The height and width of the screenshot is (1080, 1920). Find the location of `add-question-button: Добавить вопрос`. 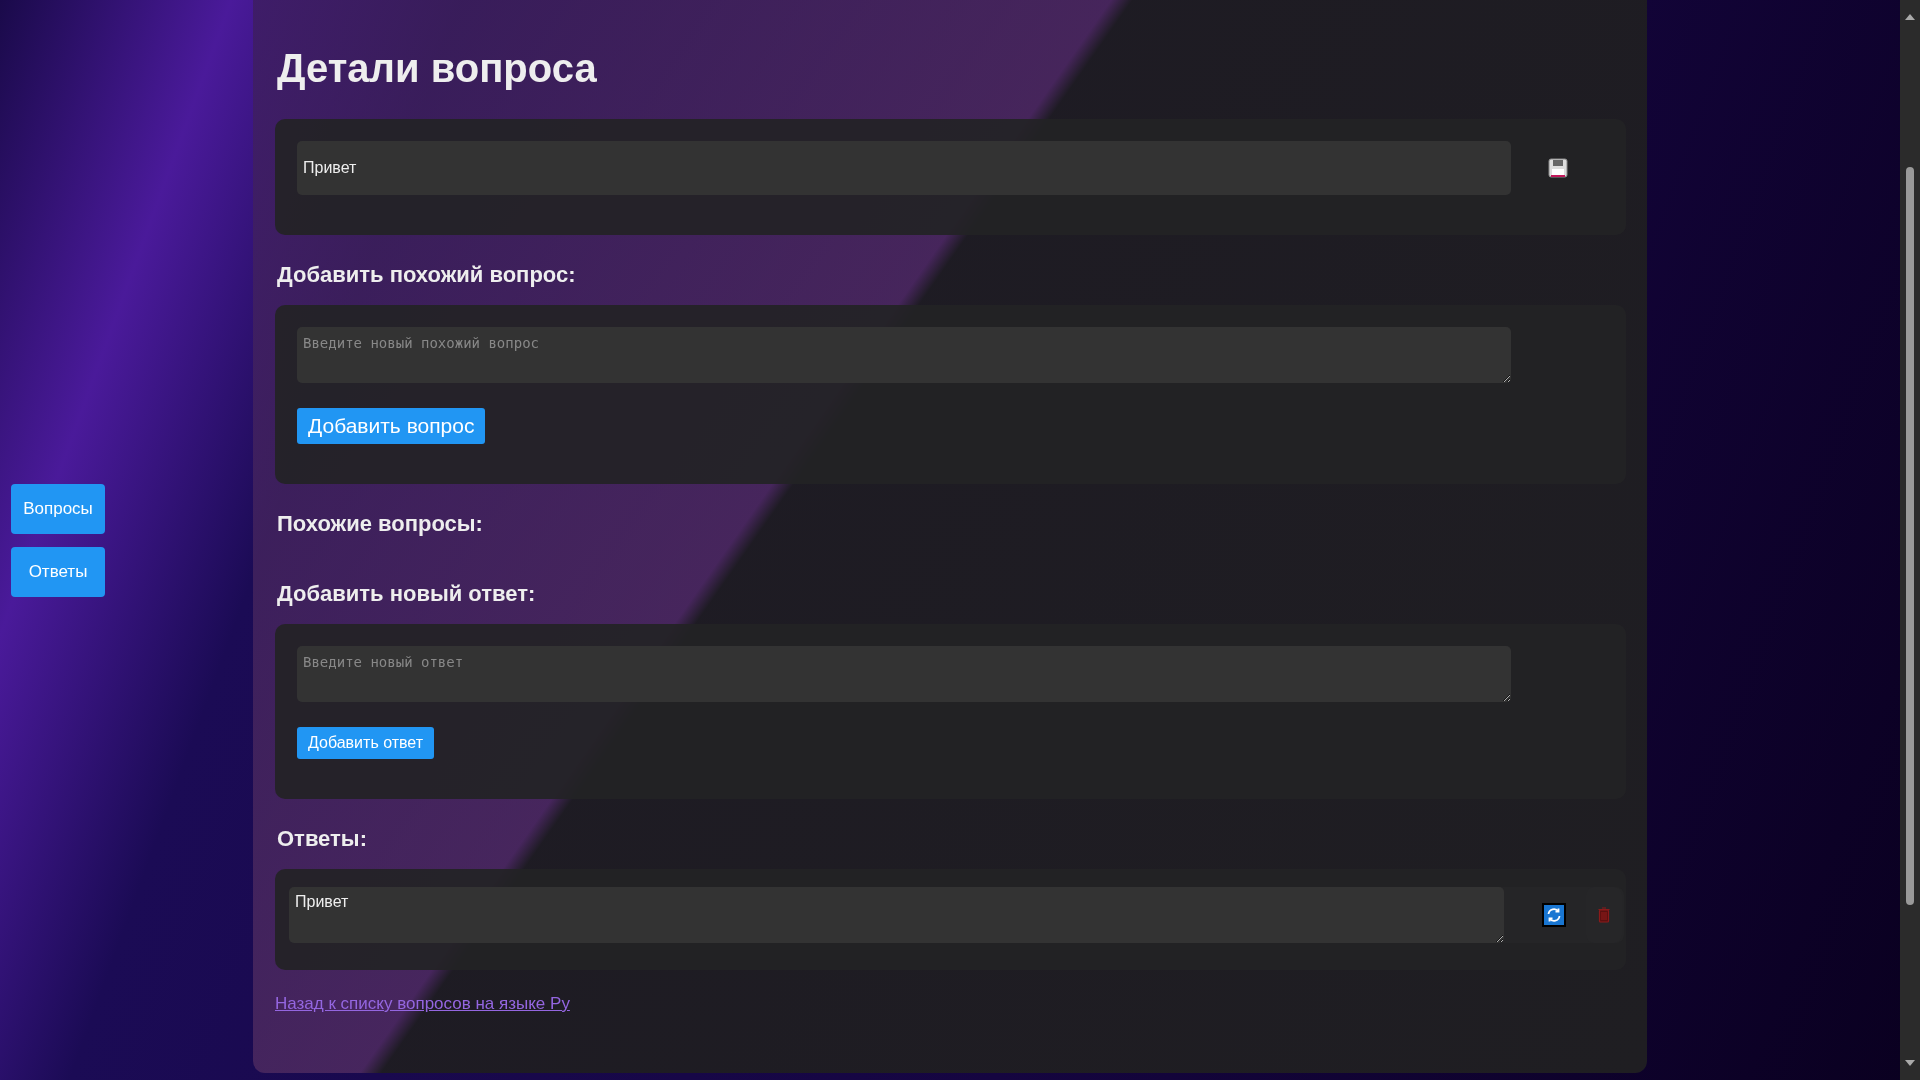

add-question-button: Добавить вопрос is located at coordinates (391, 426).